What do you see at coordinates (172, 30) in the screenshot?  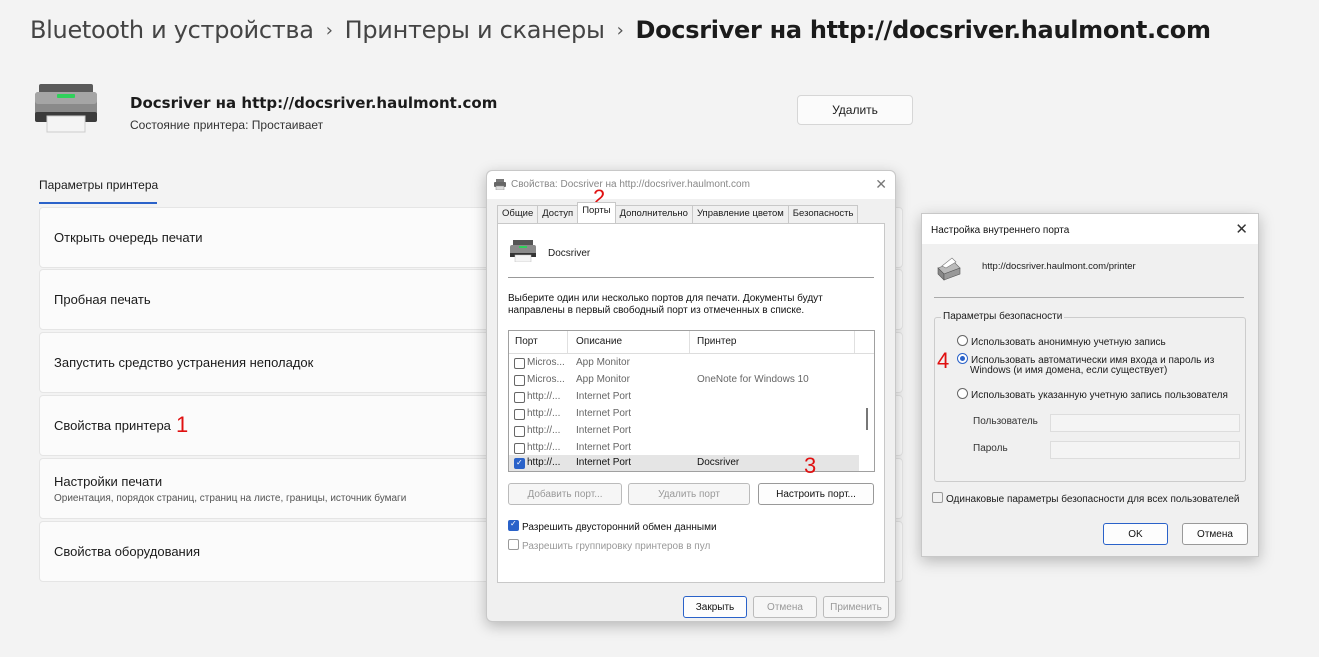 I see `breadcrumb-bluetooth: Bluetooth и устройства` at bounding box center [172, 30].